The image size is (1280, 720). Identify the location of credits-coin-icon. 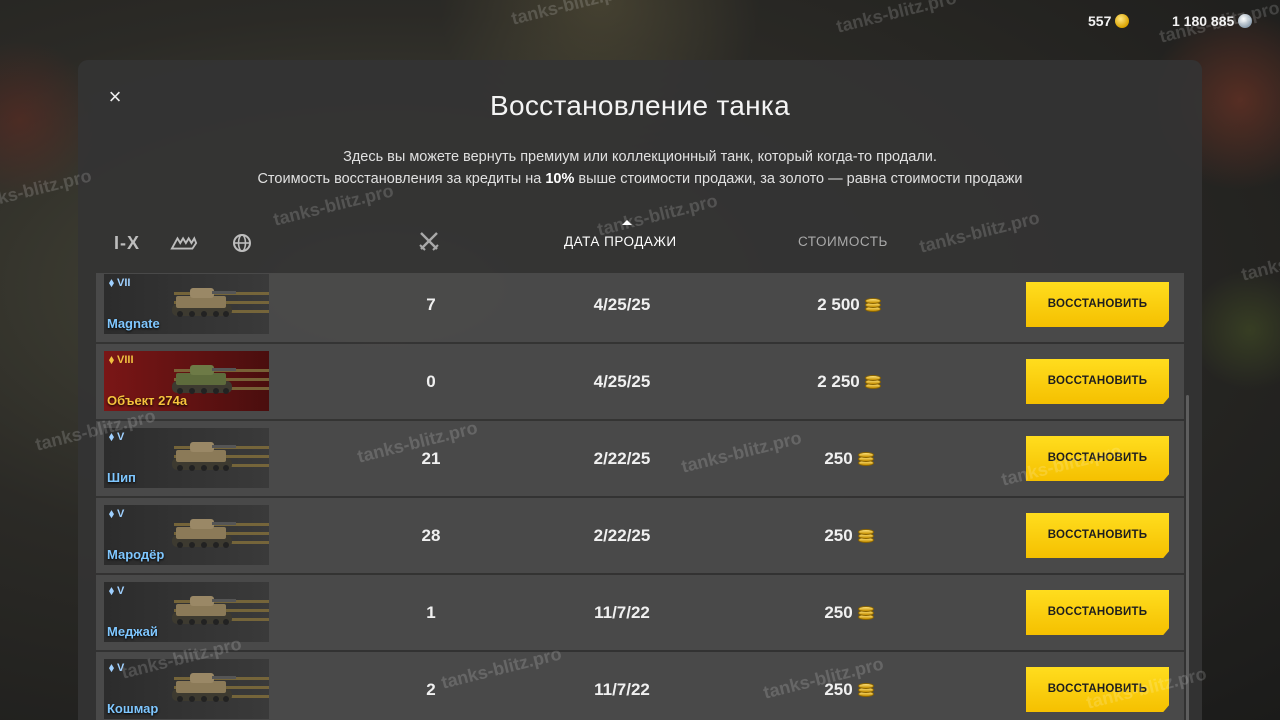
(1245, 21).